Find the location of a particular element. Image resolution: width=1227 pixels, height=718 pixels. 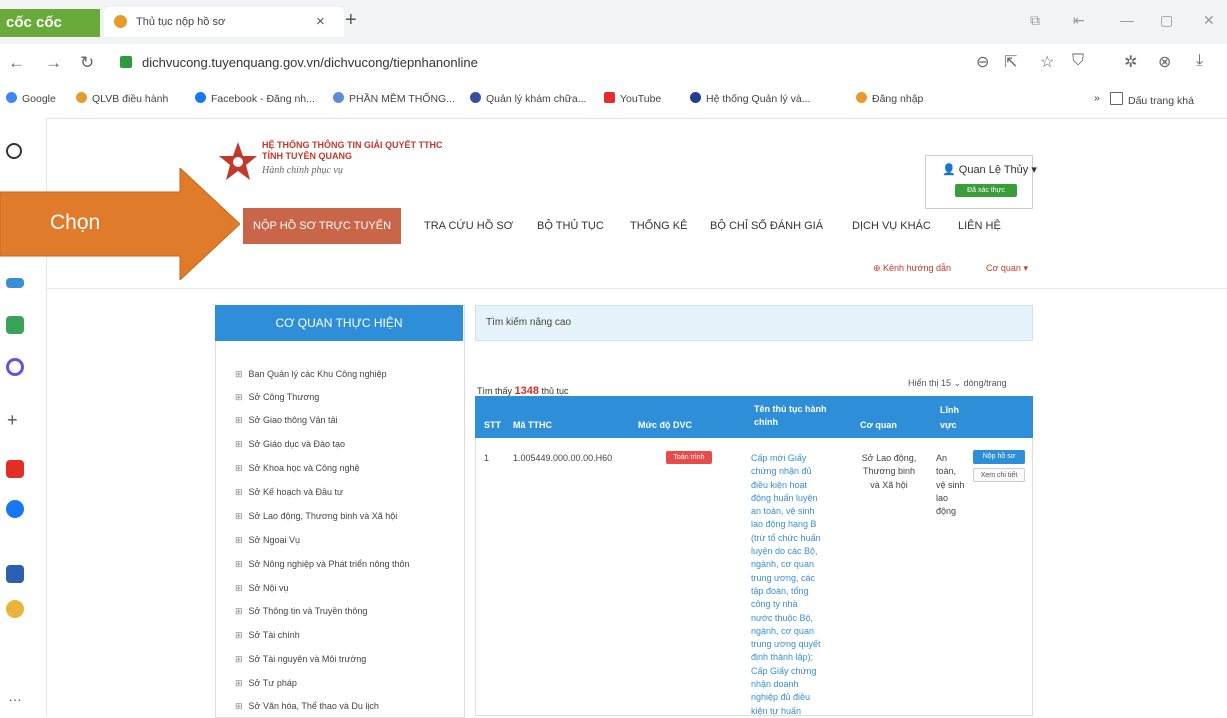

nav-lookup: TRA CỨU HỒ SƠ is located at coordinates (468, 226).